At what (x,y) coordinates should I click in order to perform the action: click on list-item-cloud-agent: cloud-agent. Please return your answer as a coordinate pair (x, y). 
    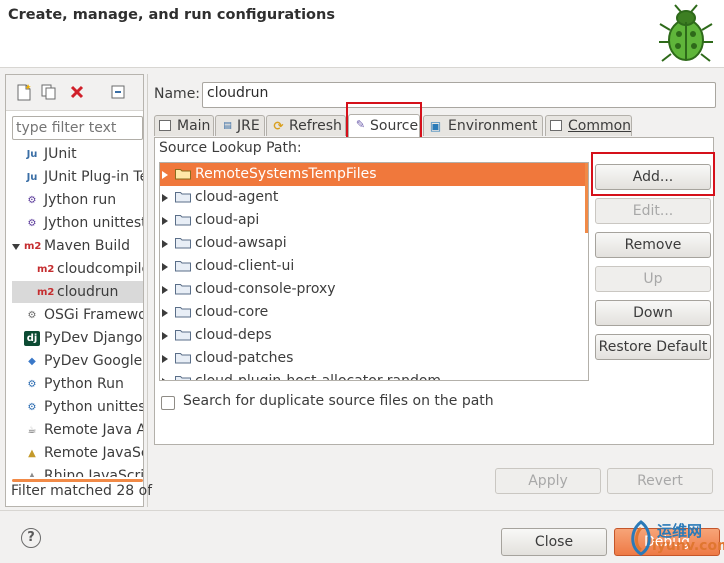
    Looking at the image, I should click on (374, 197).